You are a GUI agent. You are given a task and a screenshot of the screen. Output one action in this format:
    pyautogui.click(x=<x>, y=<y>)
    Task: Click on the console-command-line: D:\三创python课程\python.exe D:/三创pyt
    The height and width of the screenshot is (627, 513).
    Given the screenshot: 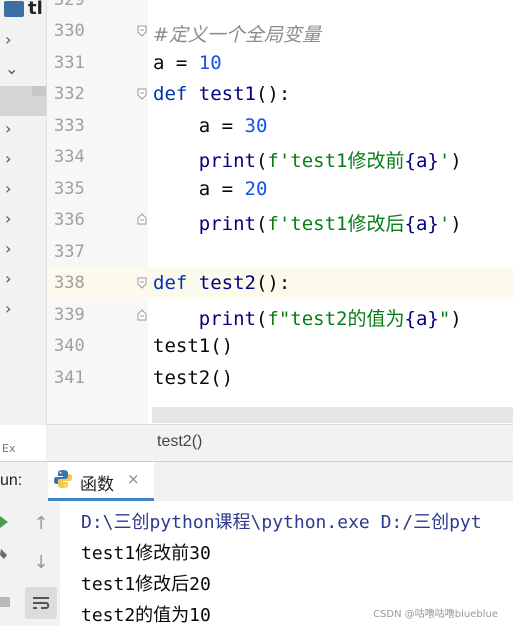 What is the action you would take?
    pyautogui.click(x=281, y=522)
    